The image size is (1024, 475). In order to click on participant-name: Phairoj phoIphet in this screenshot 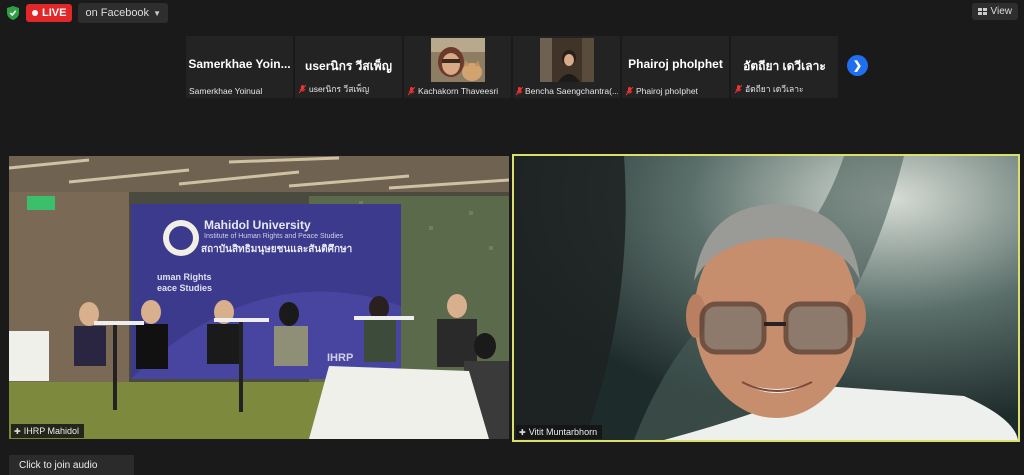, I will do `click(667, 91)`.